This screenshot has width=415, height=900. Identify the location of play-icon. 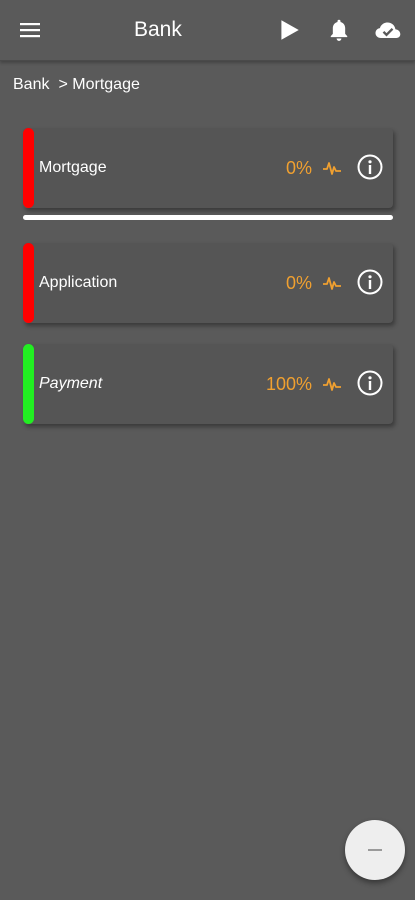
(289, 30).